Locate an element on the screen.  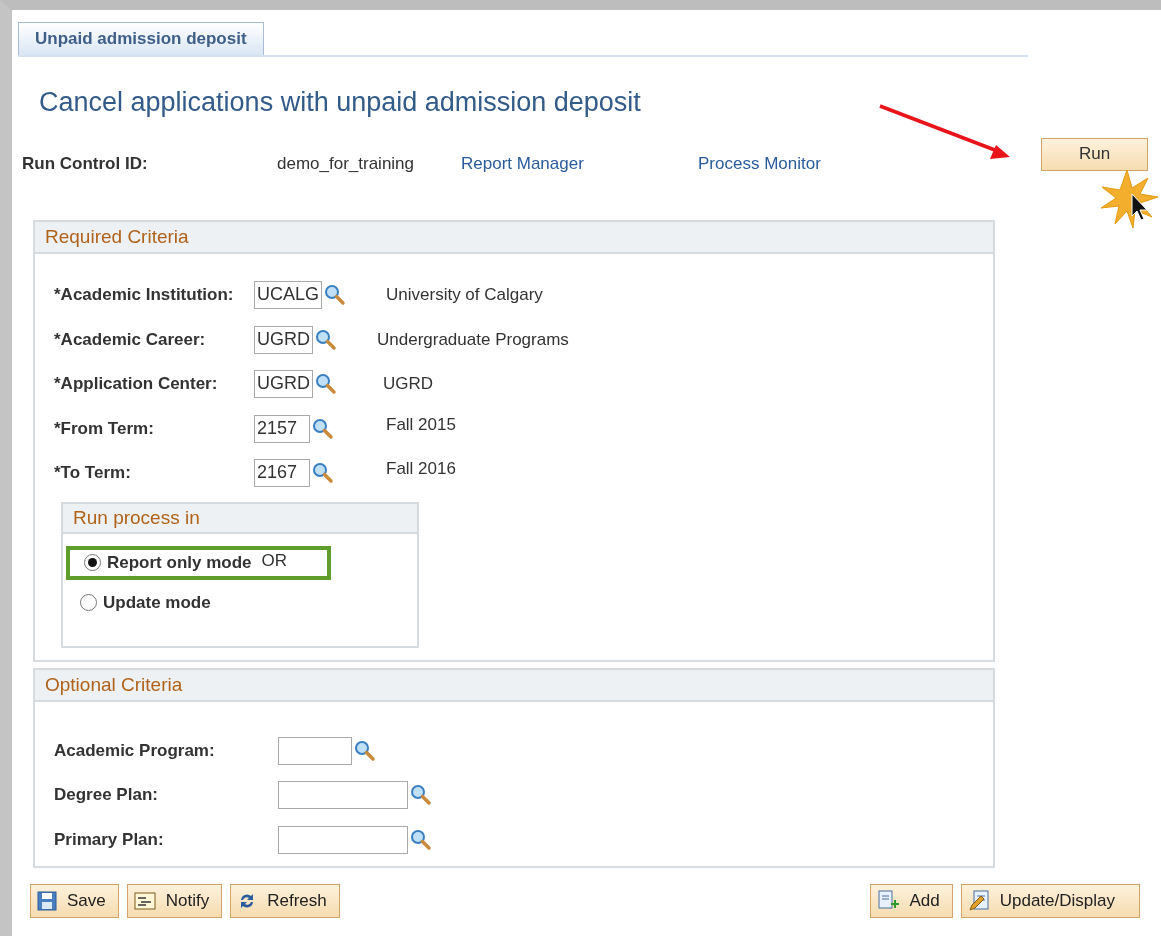
nav-link: Process Monitor is located at coordinates (798, 164).